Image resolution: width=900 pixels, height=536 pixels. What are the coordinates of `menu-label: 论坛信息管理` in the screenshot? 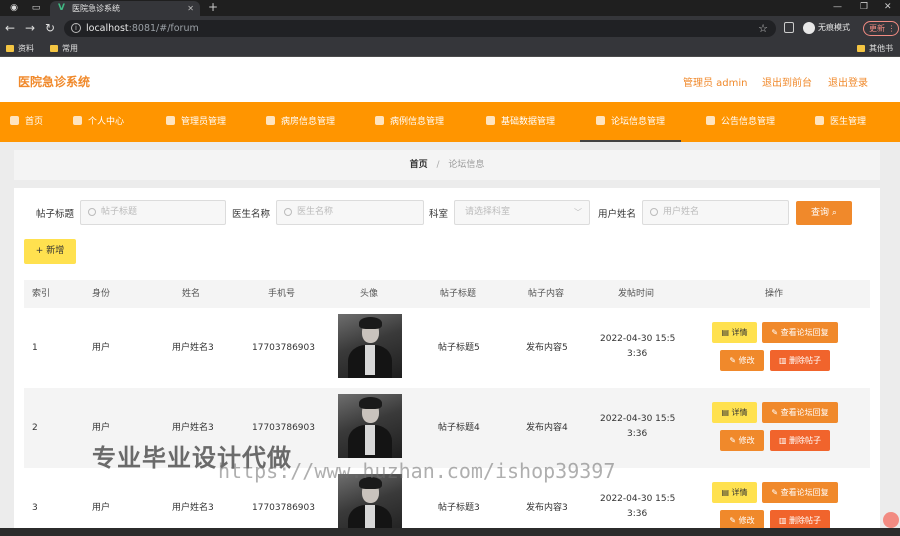 It's located at (638, 122).